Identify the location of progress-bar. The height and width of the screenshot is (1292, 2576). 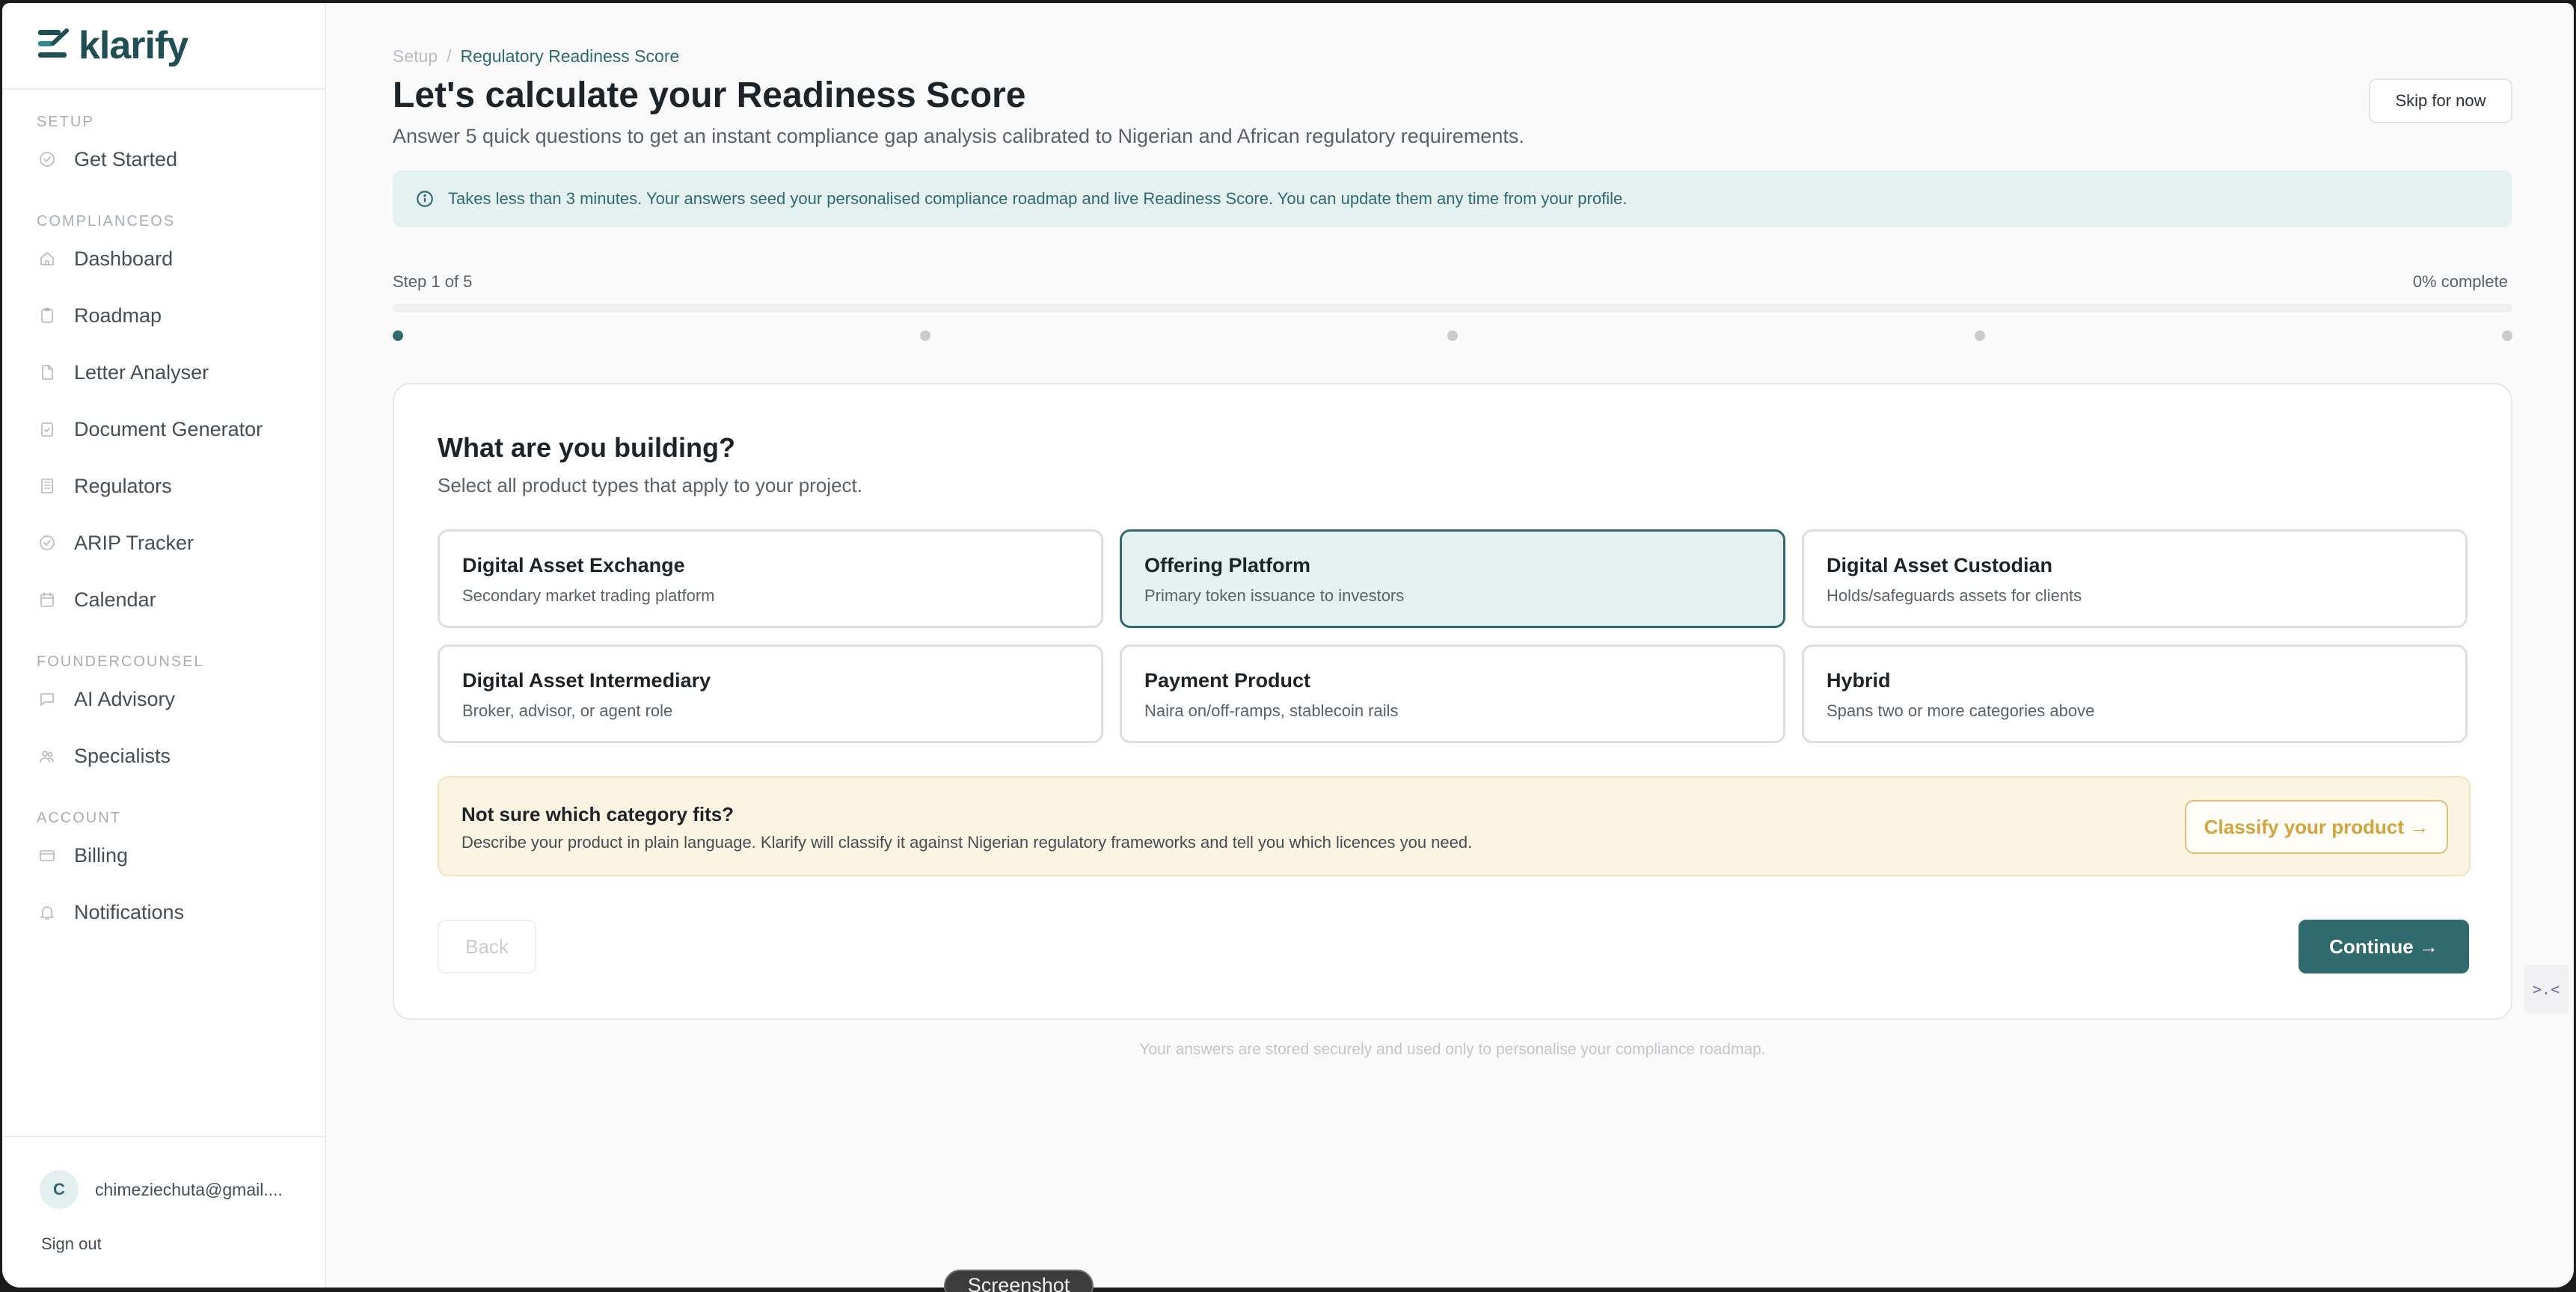
(1452, 308).